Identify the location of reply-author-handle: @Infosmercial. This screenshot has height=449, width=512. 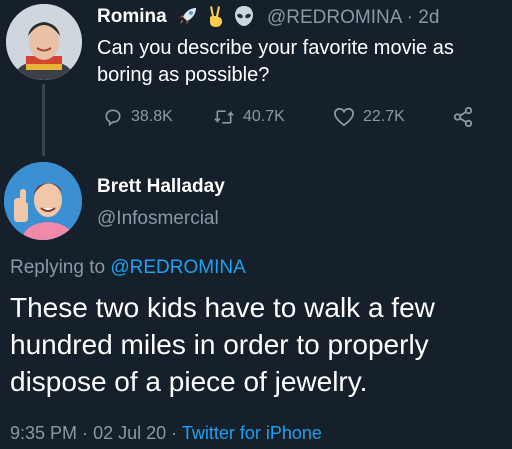
(158, 219).